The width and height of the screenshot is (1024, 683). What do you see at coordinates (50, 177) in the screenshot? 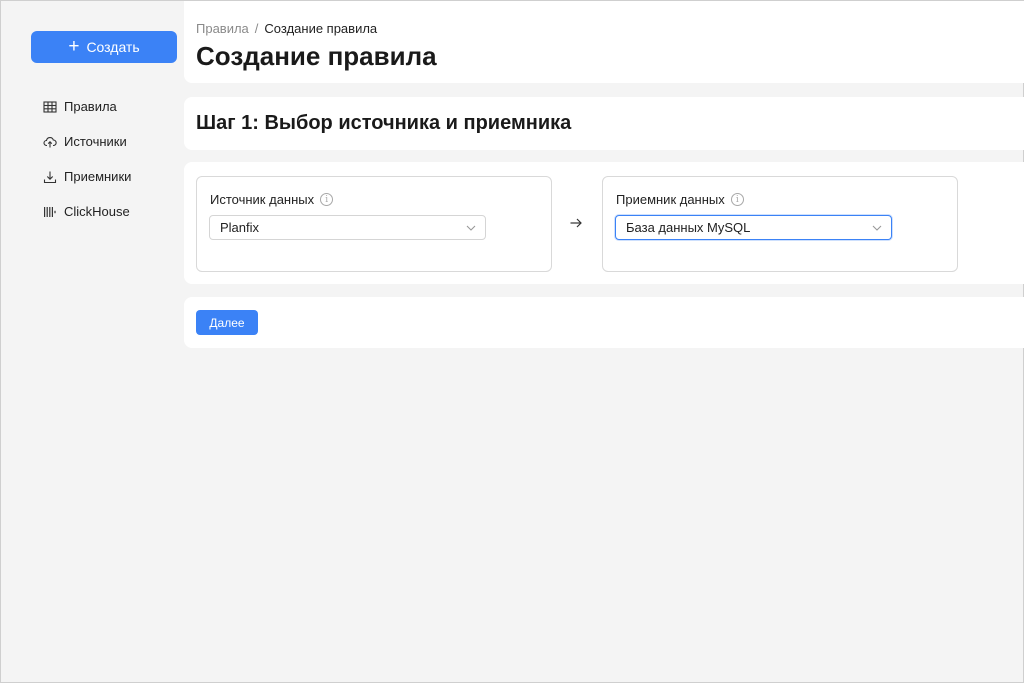
I see `download-icon` at bounding box center [50, 177].